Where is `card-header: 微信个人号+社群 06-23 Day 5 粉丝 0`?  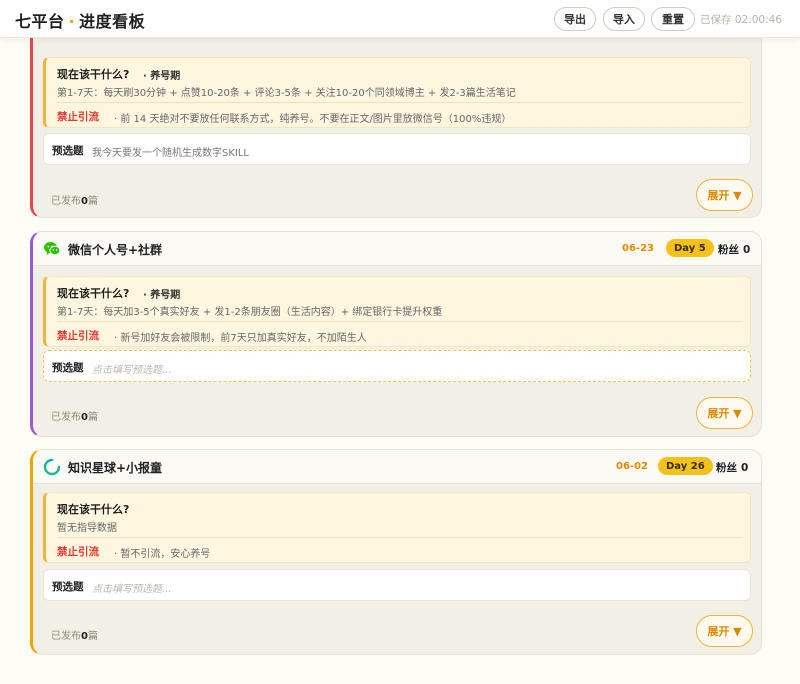
card-header: 微信个人号+社群 06-23 Day 5 粉丝 0 is located at coordinates (397, 249).